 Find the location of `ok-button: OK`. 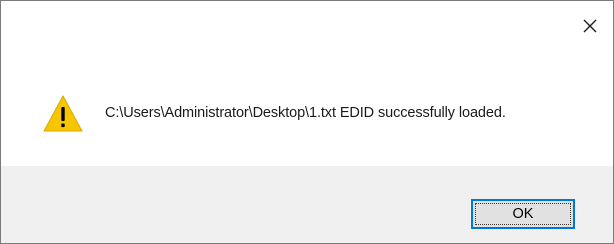

ok-button: OK is located at coordinates (523, 214).